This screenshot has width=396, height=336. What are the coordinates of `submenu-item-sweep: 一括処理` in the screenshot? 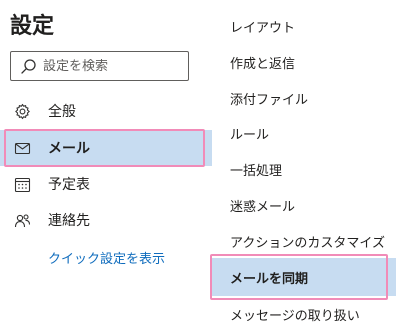 It's located at (304, 169).